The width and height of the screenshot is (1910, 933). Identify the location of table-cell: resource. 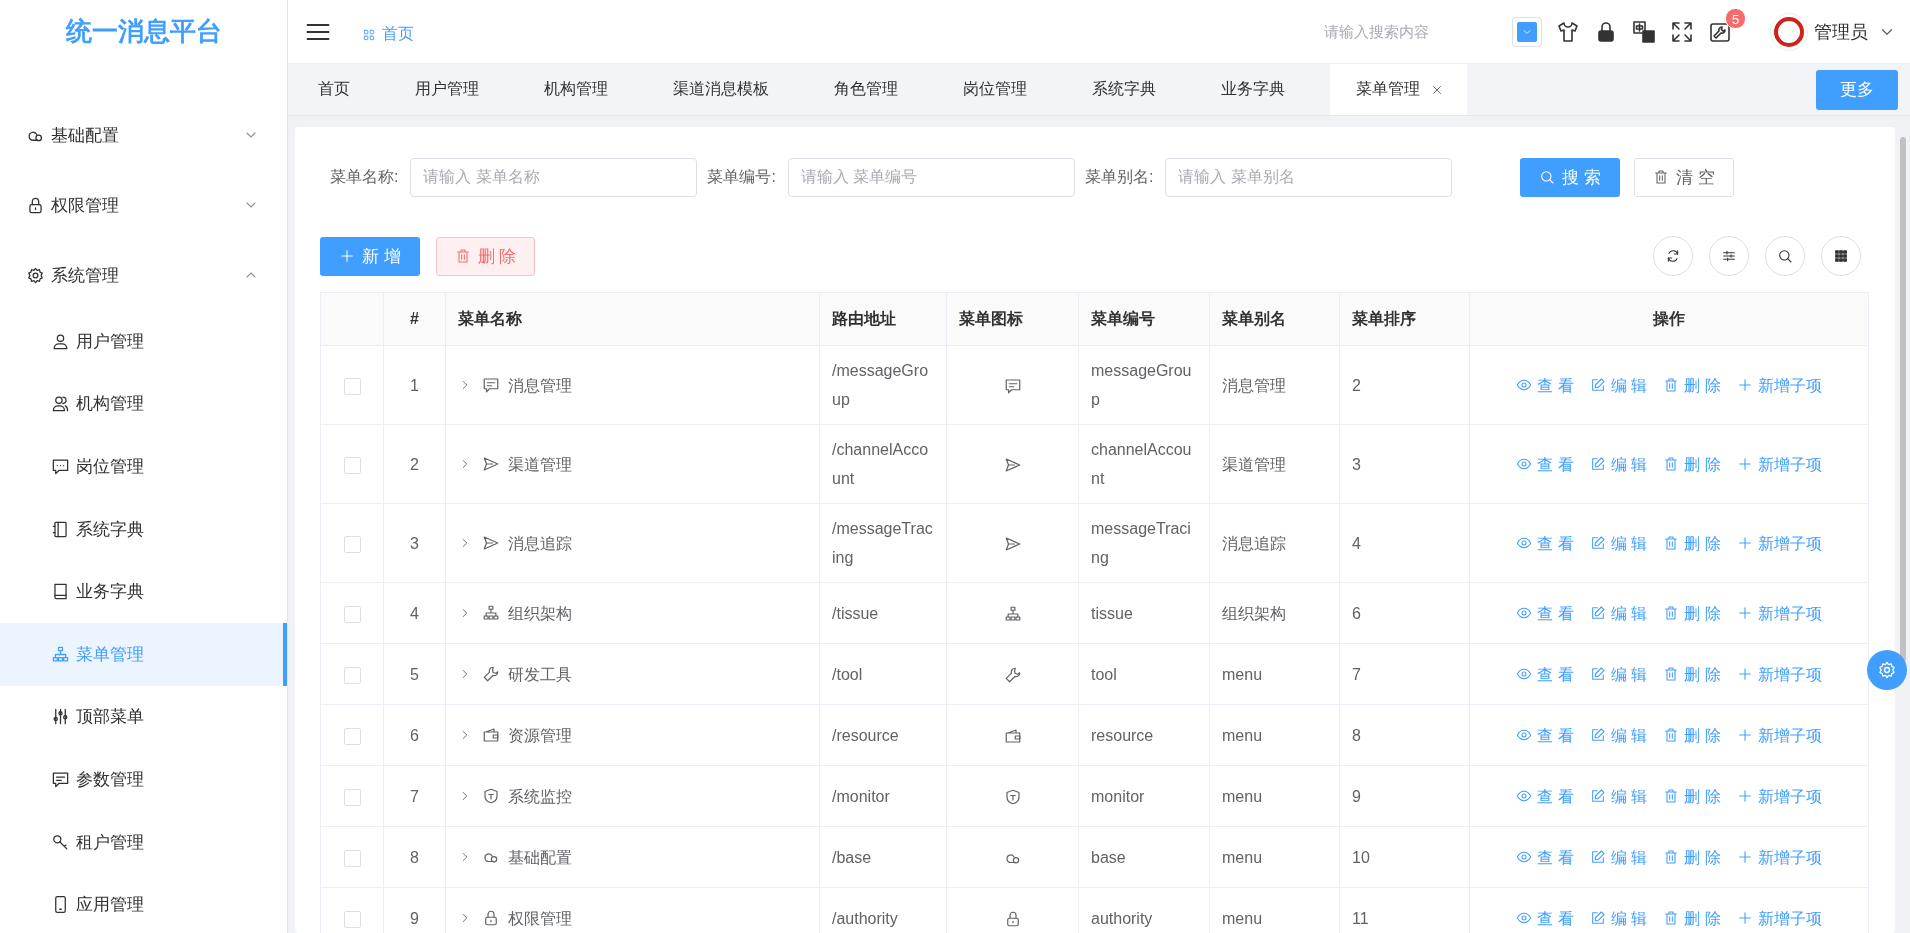
(1144, 735).